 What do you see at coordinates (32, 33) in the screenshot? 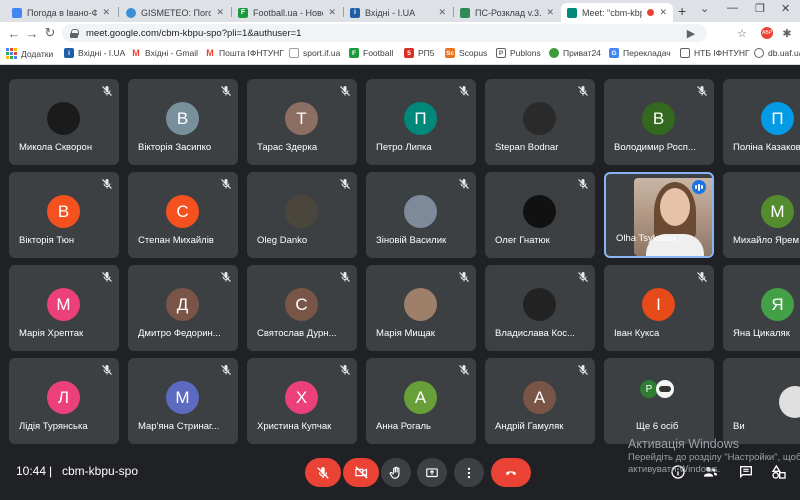
I see `forward-icon: →` at bounding box center [32, 33].